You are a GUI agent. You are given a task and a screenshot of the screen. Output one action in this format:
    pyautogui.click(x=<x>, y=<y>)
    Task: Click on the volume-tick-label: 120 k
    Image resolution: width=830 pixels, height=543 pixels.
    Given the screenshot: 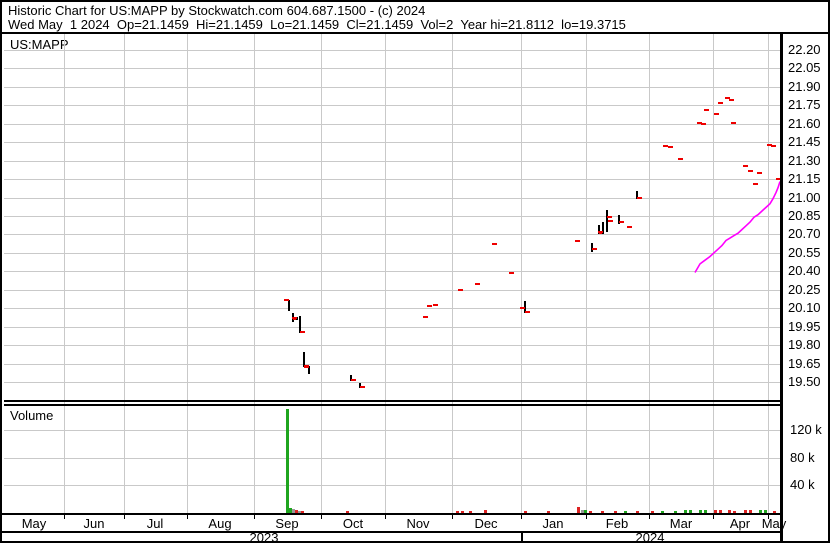 What is the action you would take?
    pyautogui.click(x=806, y=429)
    